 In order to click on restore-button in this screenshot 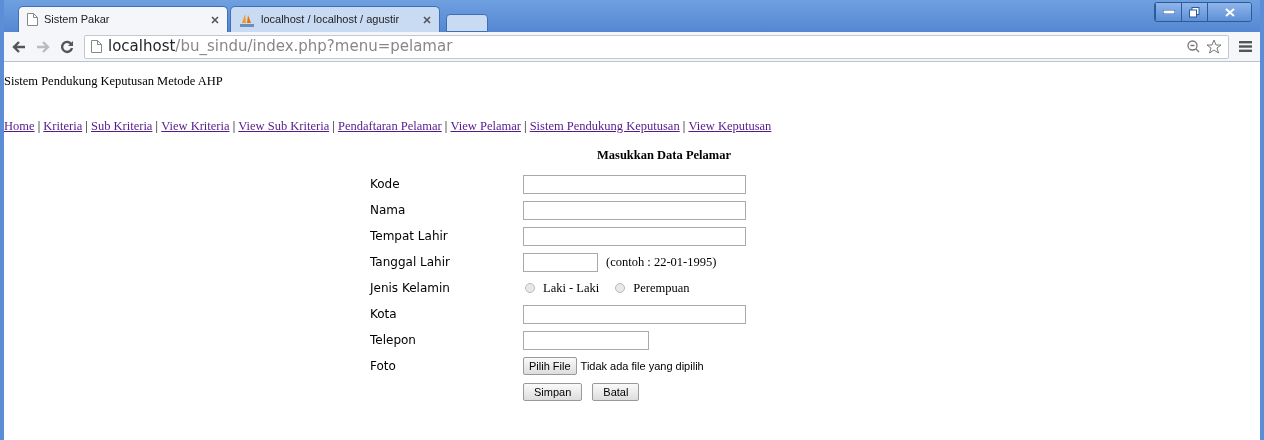, I will do `click(1194, 12)`.